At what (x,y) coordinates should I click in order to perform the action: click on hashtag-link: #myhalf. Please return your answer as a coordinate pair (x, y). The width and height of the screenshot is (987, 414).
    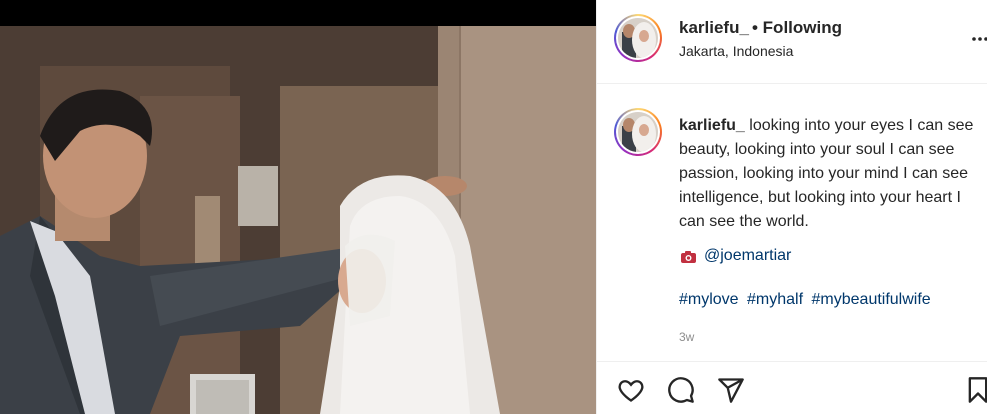
    Looking at the image, I should click on (775, 299).